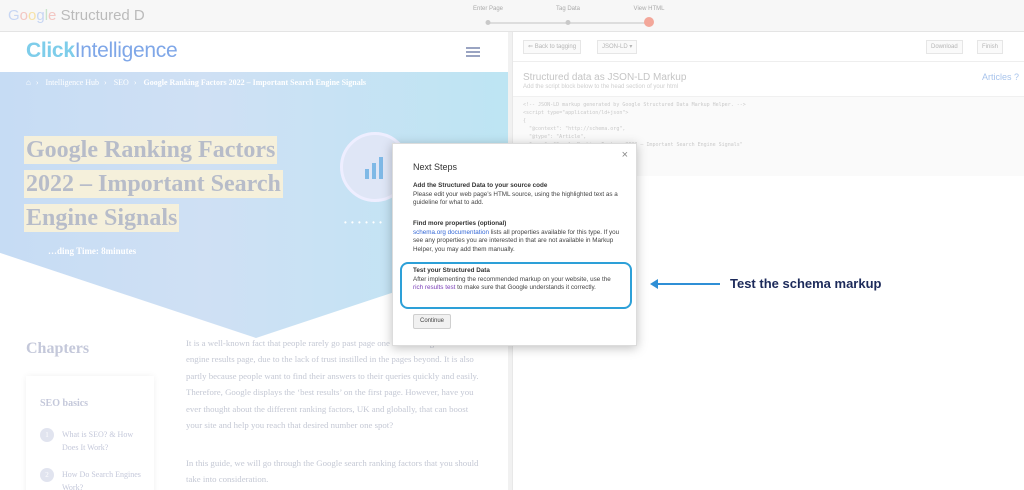 Image resolution: width=1024 pixels, height=490 pixels. I want to click on chapter-number: 1, so click(47, 435).